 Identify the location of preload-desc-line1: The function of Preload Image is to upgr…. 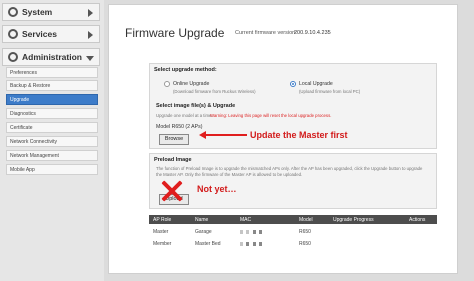
(289, 168).